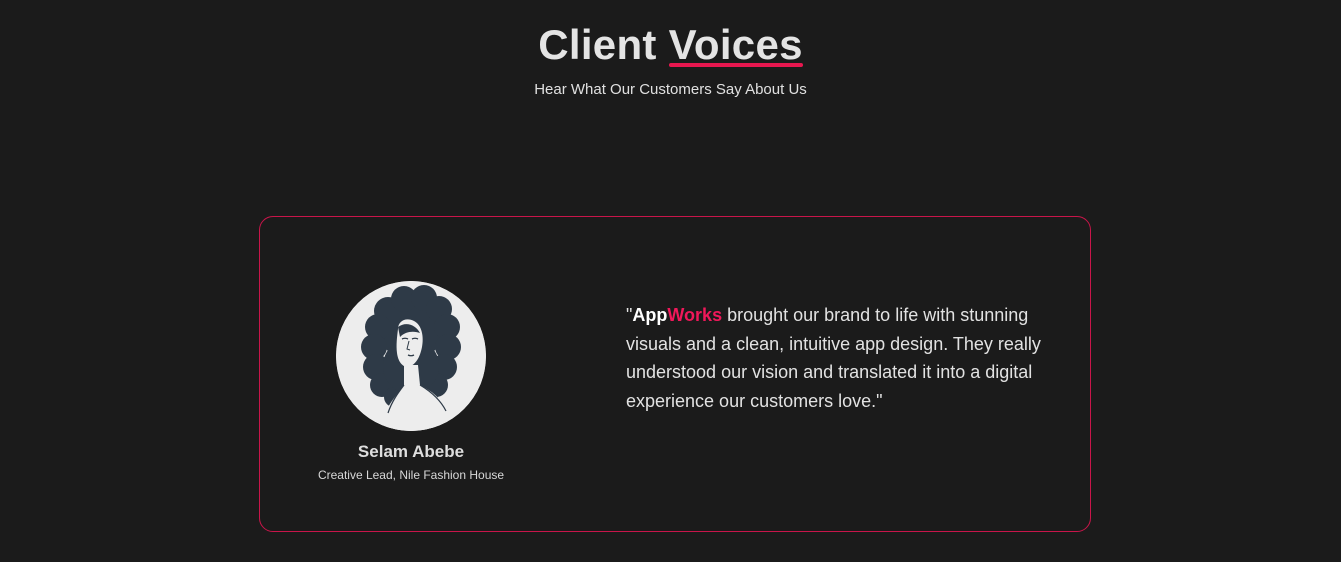 This screenshot has width=1341, height=562. Describe the element at coordinates (670, 89) in the screenshot. I see `section-subtitle: Hear What Our Customers Say About Us` at that location.